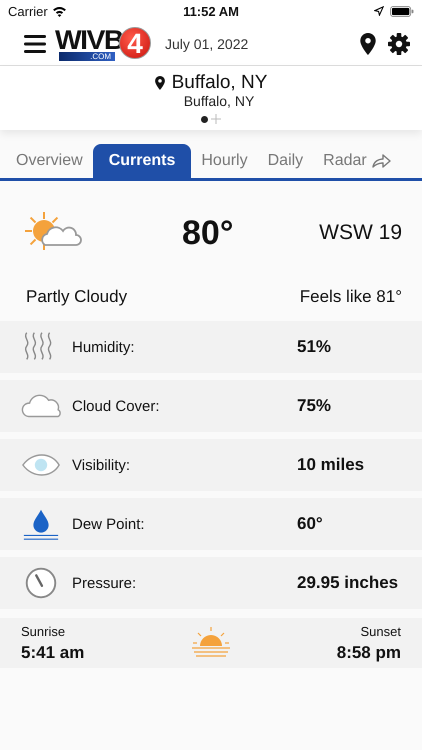  I want to click on page-dot, so click(204, 119).